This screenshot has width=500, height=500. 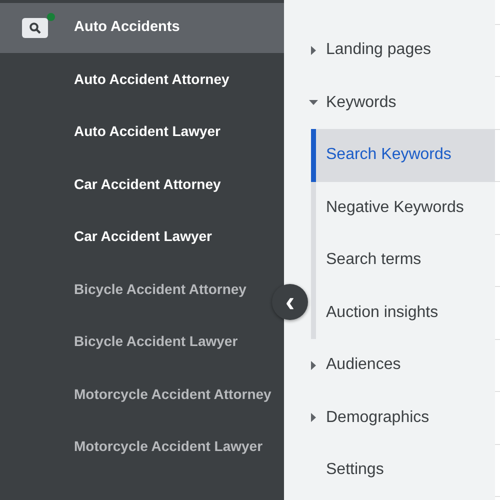 I want to click on ad-group-item: Auto Accident Attorney, so click(x=152, y=79).